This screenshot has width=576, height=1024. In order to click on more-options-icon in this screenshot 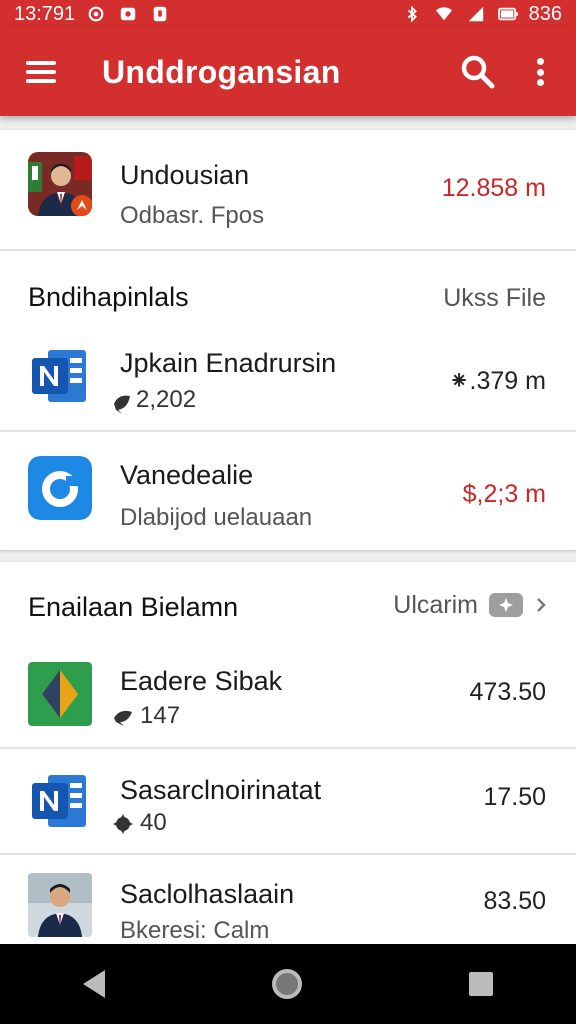, I will do `click(540, 72)`.